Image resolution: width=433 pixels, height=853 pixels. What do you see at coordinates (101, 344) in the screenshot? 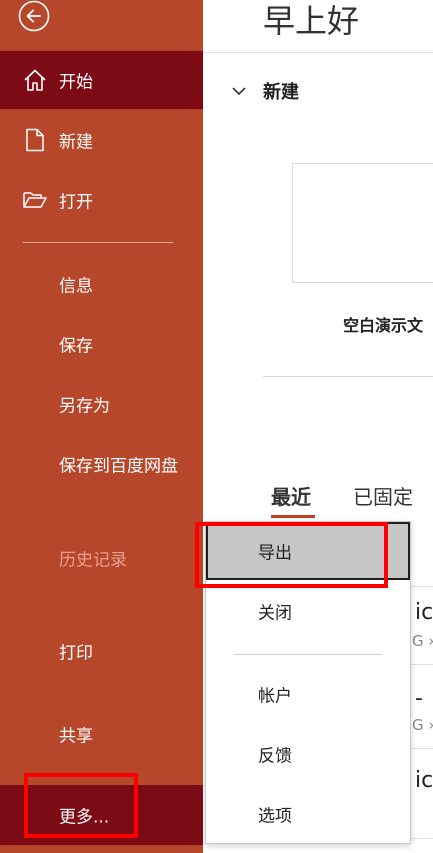
I see `sidebar-item-save: 保存` at bounding box center [101, 344].